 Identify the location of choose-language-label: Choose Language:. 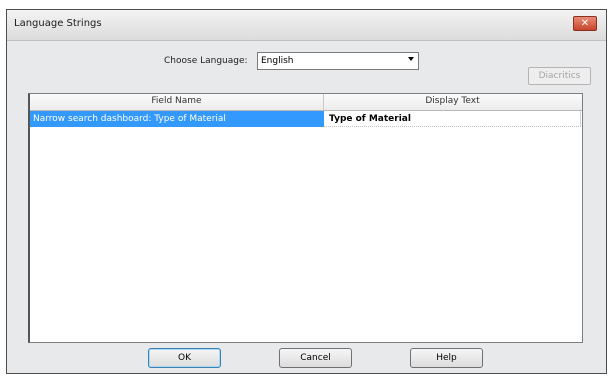
(206, 61).